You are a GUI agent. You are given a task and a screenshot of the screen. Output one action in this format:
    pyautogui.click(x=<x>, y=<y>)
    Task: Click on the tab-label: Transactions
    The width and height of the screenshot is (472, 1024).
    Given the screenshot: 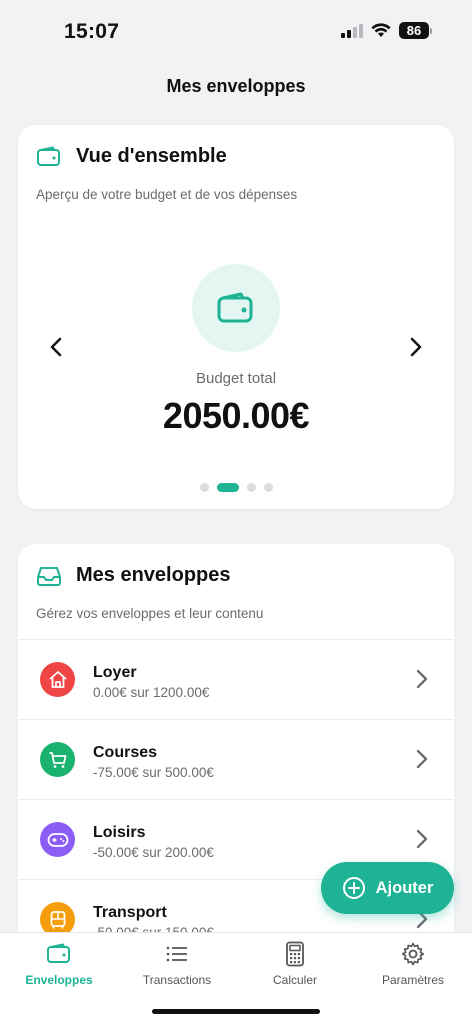 What is the action you would take?
    pyautogui.click(x=177, y=980)
    